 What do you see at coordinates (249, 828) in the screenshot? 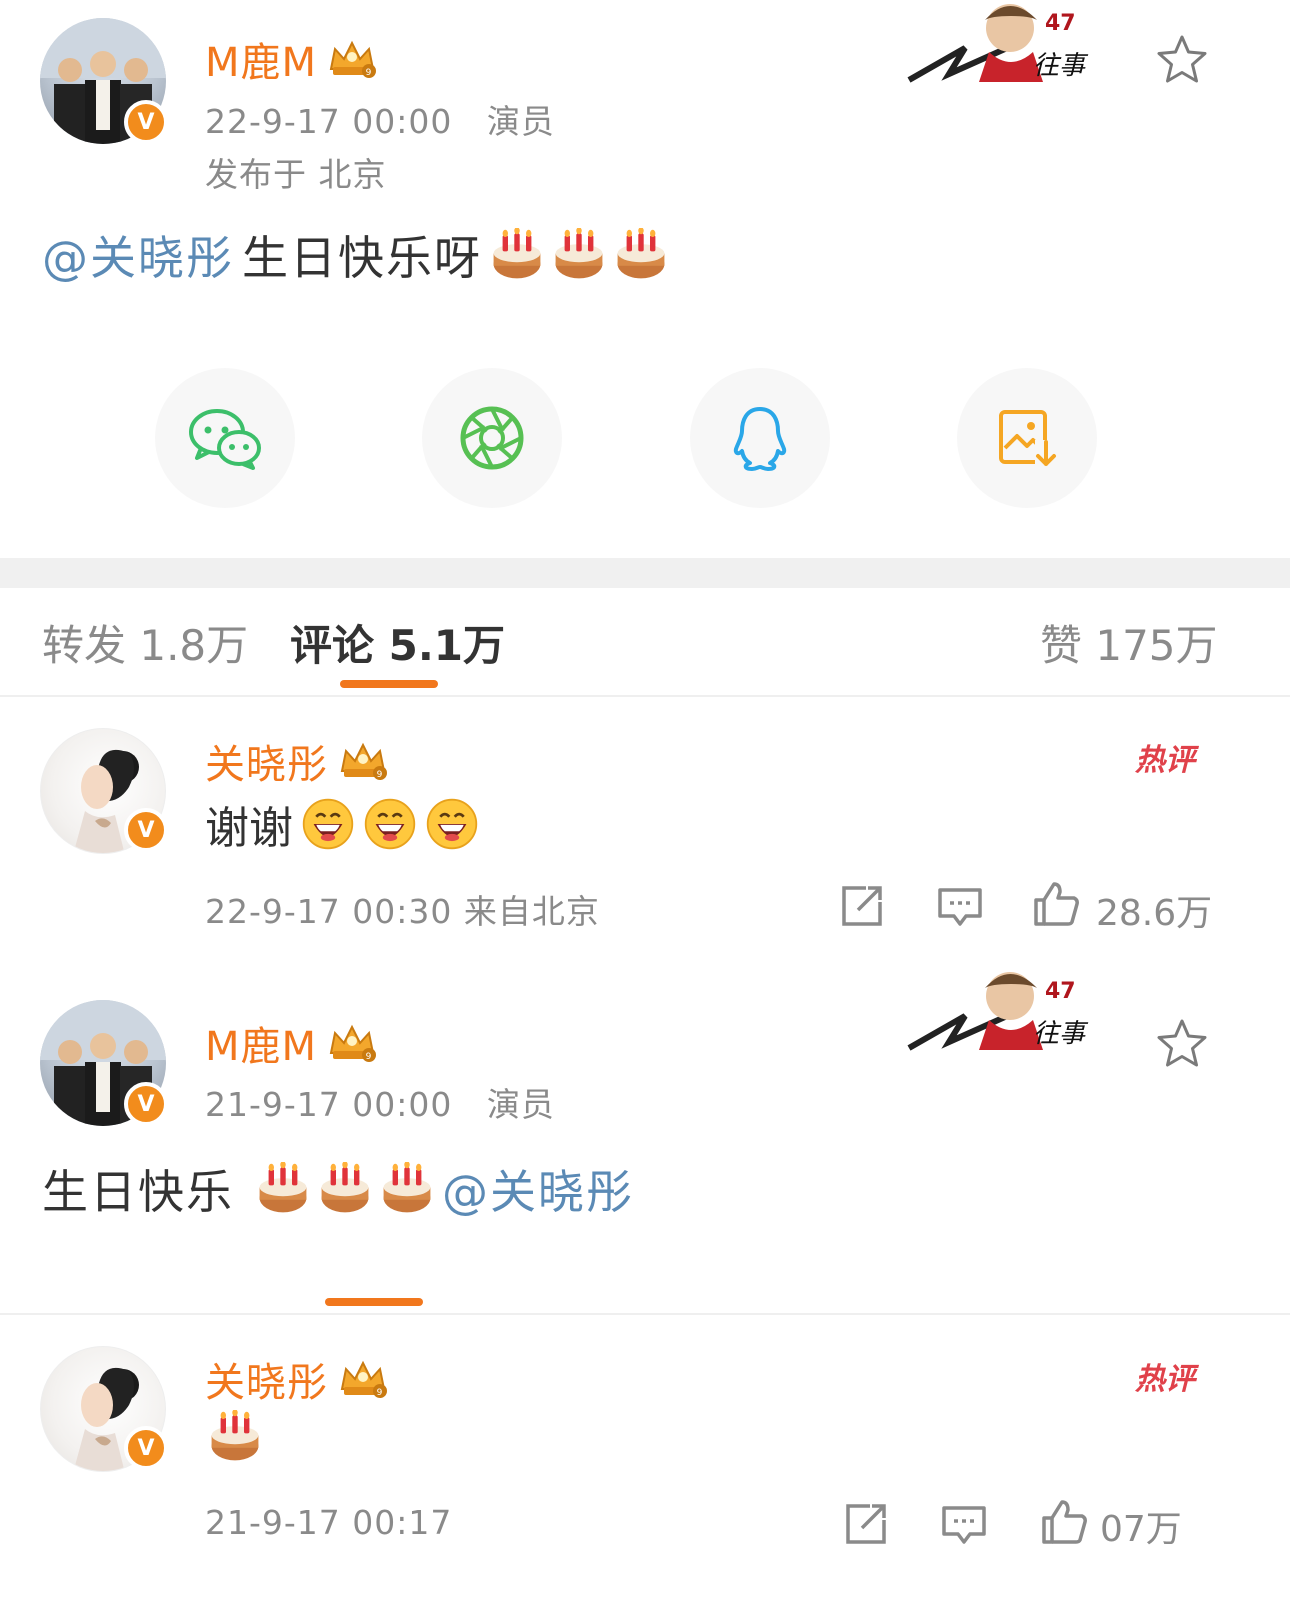
I see `comment-body: 谢谢` at bounding box center [249, 828].